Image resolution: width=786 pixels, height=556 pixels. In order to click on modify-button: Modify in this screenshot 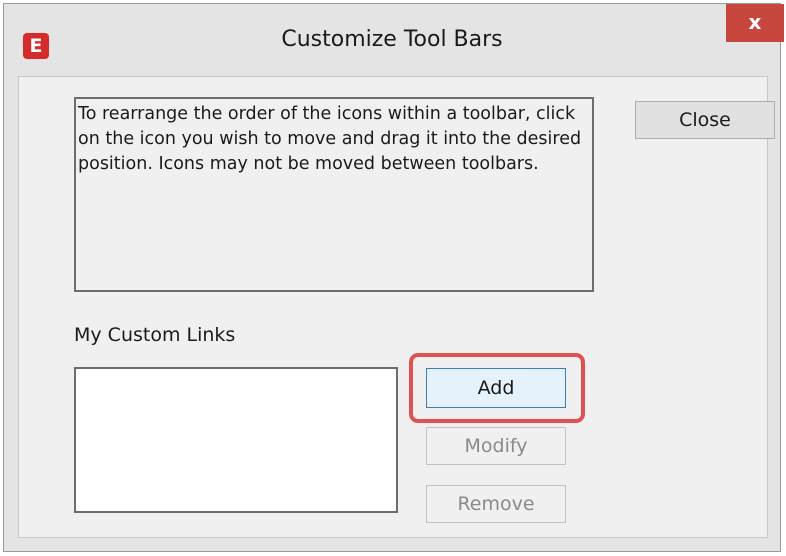, I will do `click(496, 446)`.